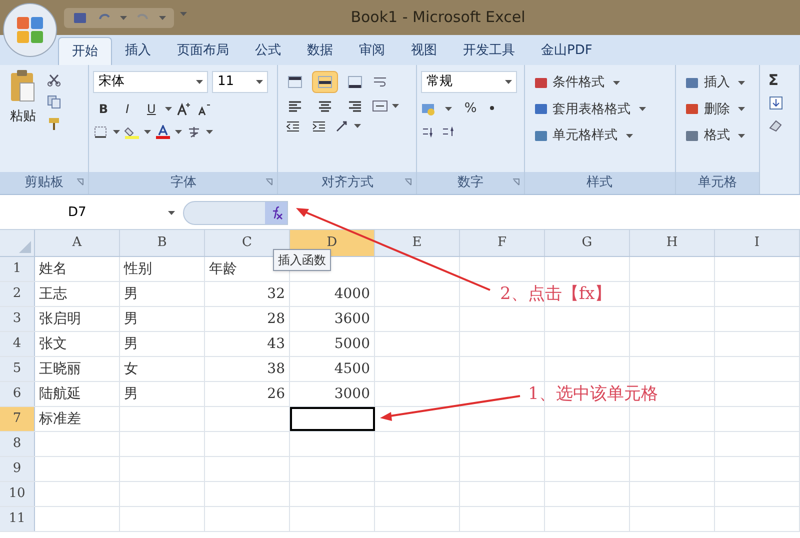 The image size is (800, 538). What do you see at coordinates (372, 51) in the screenshot?
I see `ribbon-tab: 审阅` at bounding box center [372, 51].